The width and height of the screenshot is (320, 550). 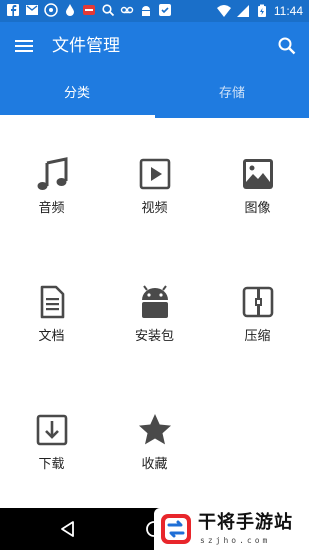 I want to click on category-apk: 安装包, so click(x=154, y=329).